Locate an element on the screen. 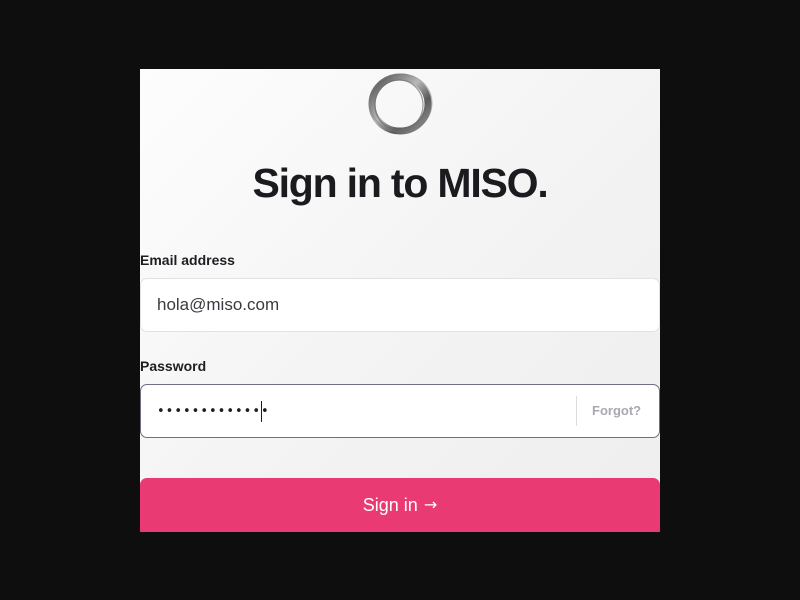  email-label: Email address is located at coordinates (187, 260).